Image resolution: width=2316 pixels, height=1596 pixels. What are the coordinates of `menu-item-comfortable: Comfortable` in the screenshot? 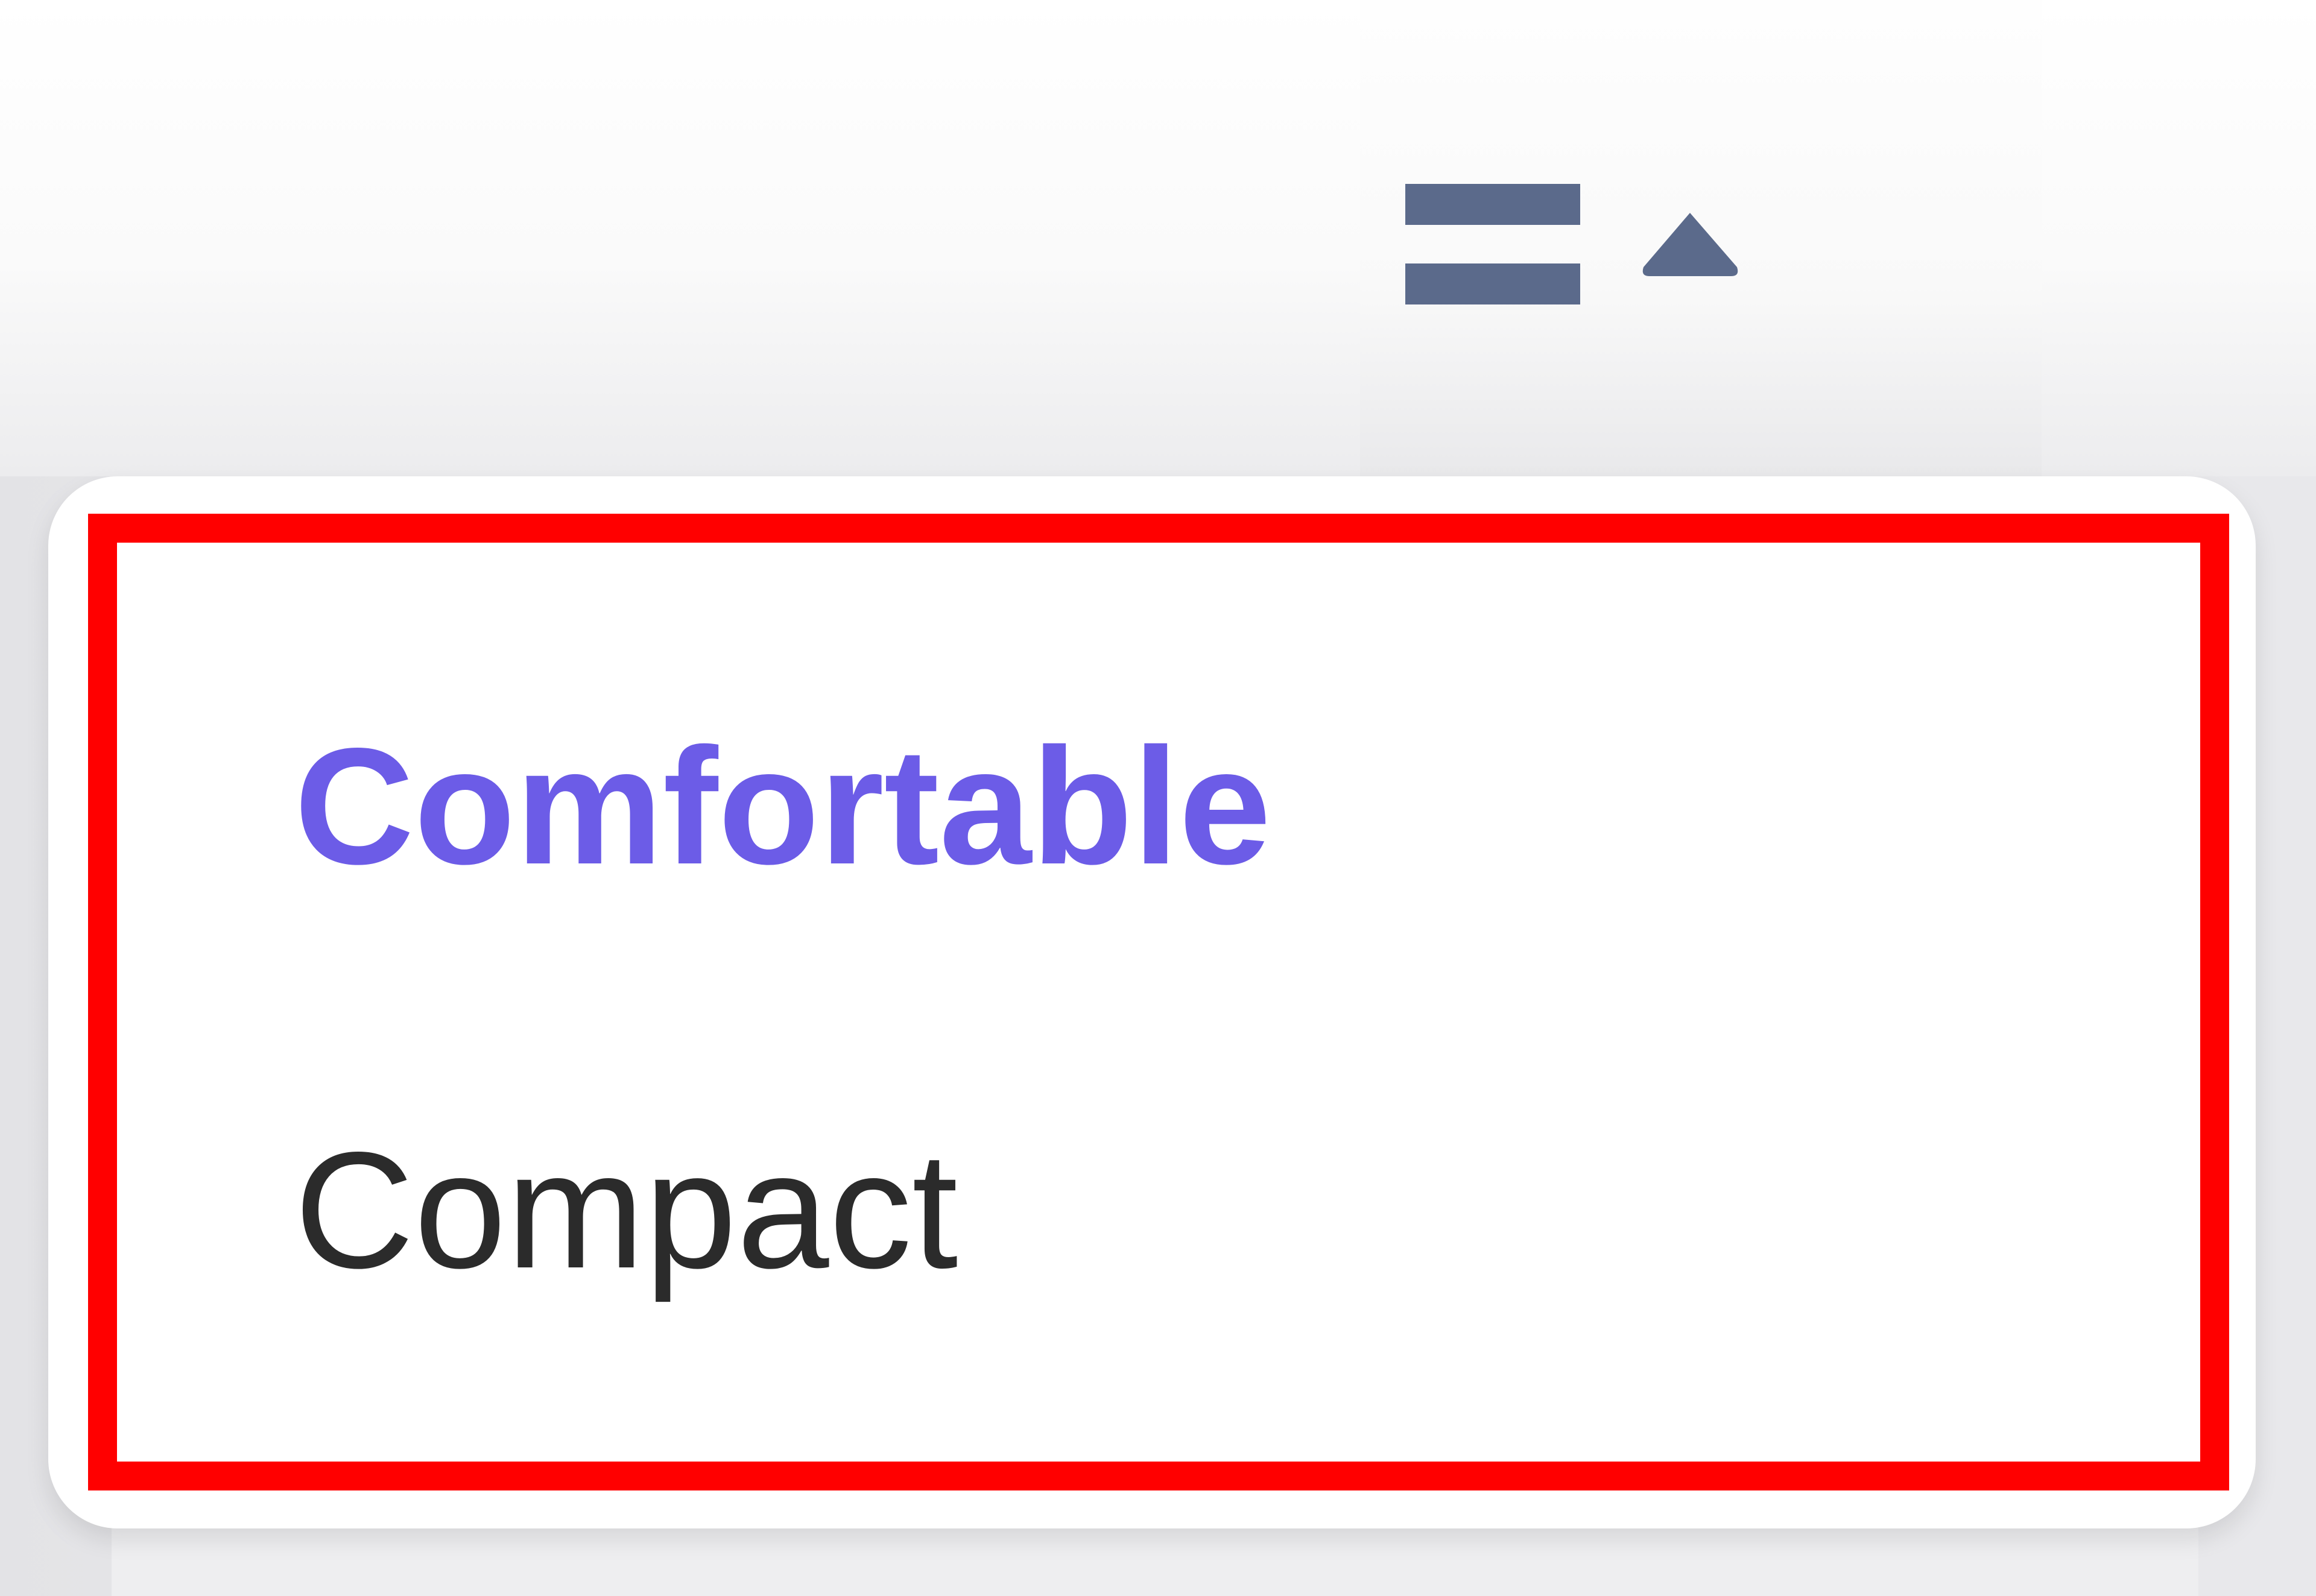 It's located at (782, 806).